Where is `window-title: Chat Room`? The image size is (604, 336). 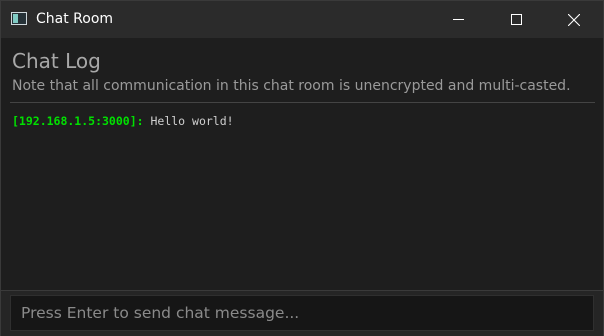
window-title: Chat Room is located at coordinates (75, 19).